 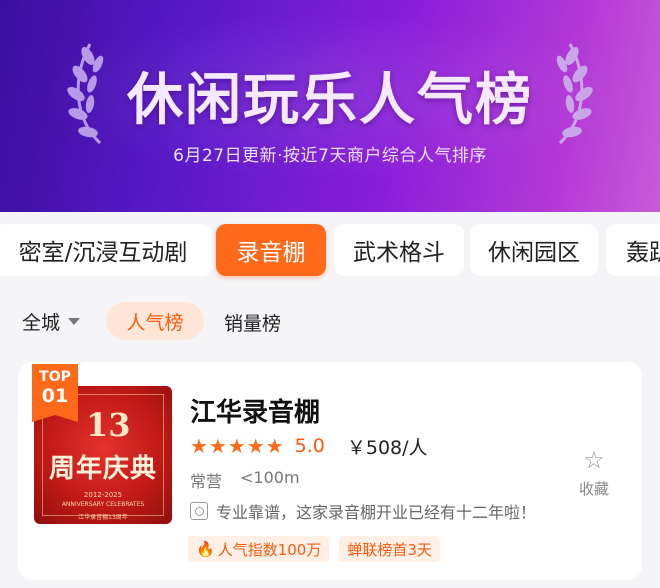 I want to click on flame-icon: 🔥, so click(x=205, y=549).